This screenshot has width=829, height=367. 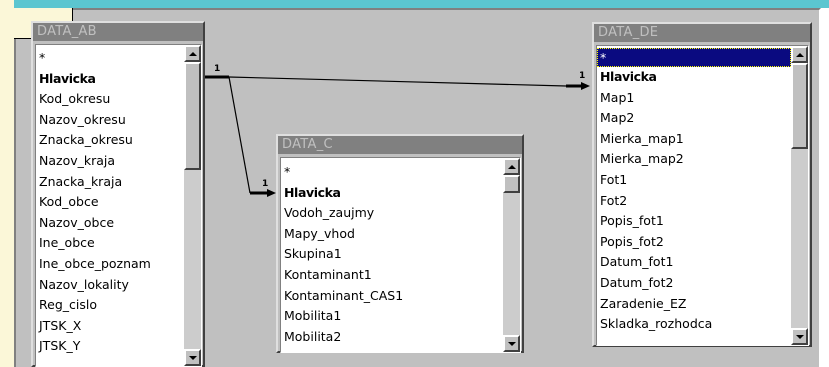 I want to click on top-strip, so click(x=414, y=4).